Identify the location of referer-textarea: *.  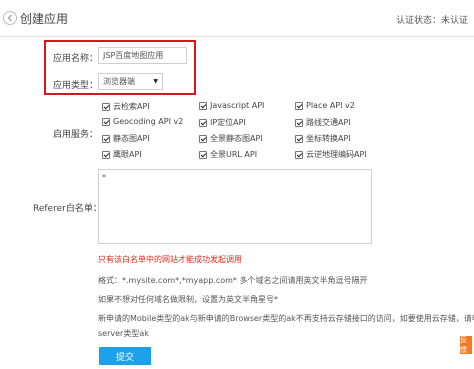
(235, 206).